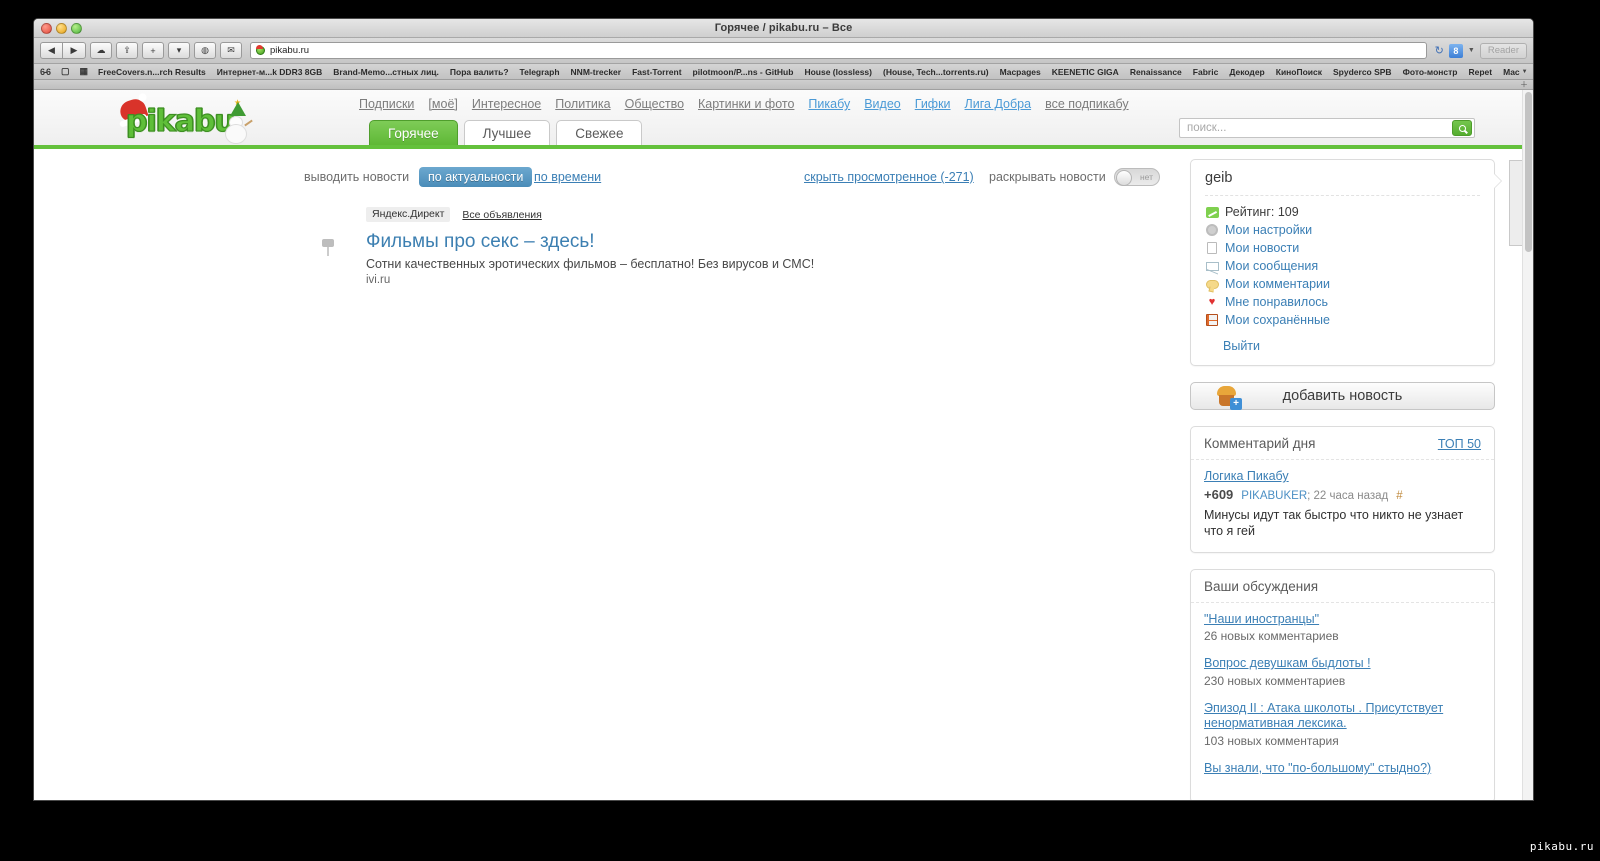 Image resolution: width=1600 pixels, height=861 pixels. What do you see at coordinates (1274, 496) in the screenshot?
I see `comment-author: PIKABUKER` at bounding box center [1274, 496].